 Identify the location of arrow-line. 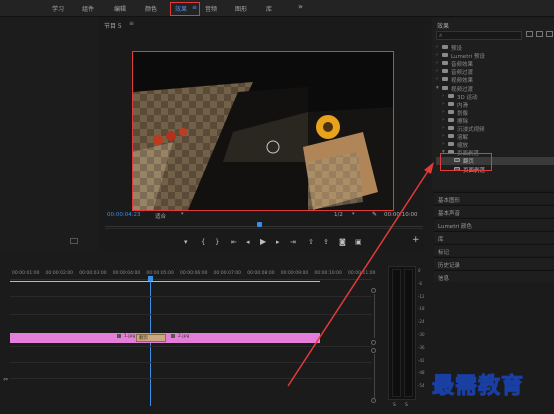
(359, 277).